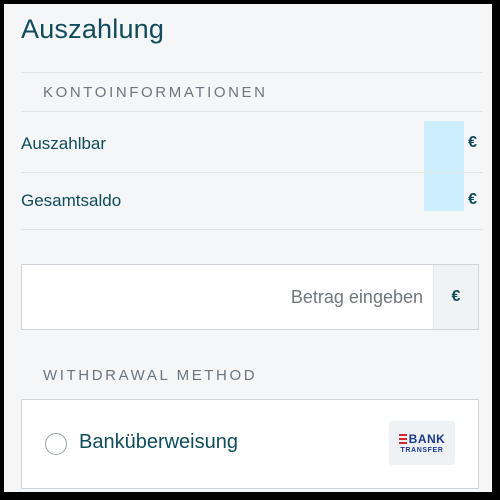 This screenshot has width=500, height=500. I want to click on amount-currency-suffix: €, so click(455, 297).